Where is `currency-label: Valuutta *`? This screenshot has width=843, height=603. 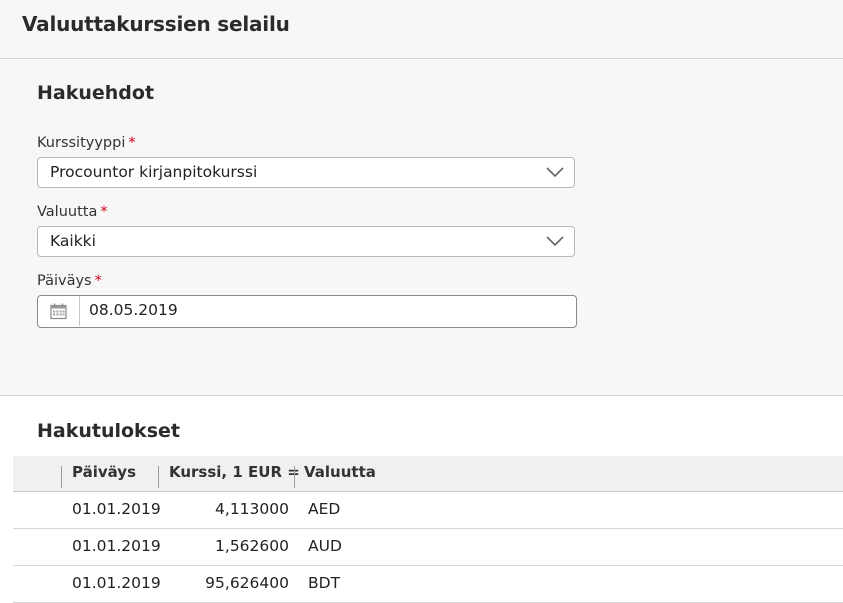 currency-label: Valuutta * is located at coordinates (72, 212).